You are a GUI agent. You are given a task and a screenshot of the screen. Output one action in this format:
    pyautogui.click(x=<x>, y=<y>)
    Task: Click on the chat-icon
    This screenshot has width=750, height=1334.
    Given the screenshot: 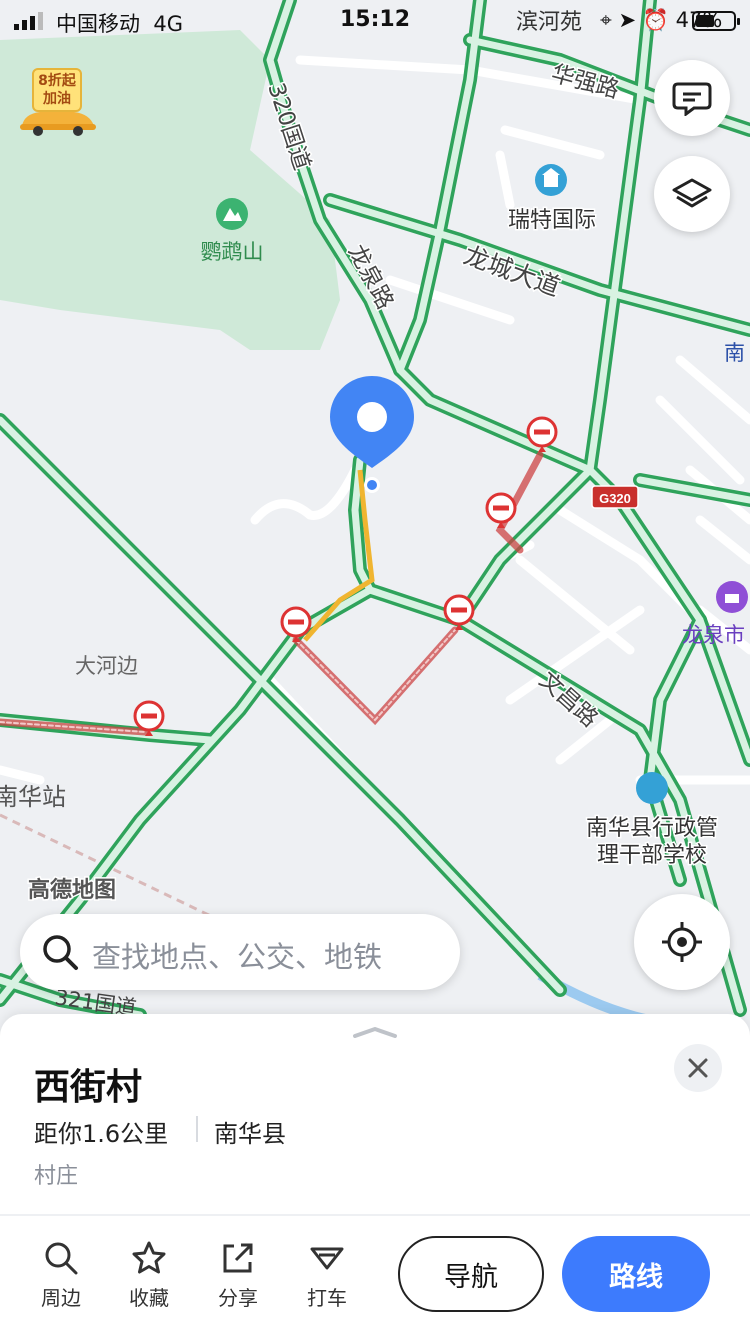 What is the action you would take?
    pyautogui.click(x=692, y=99)
    